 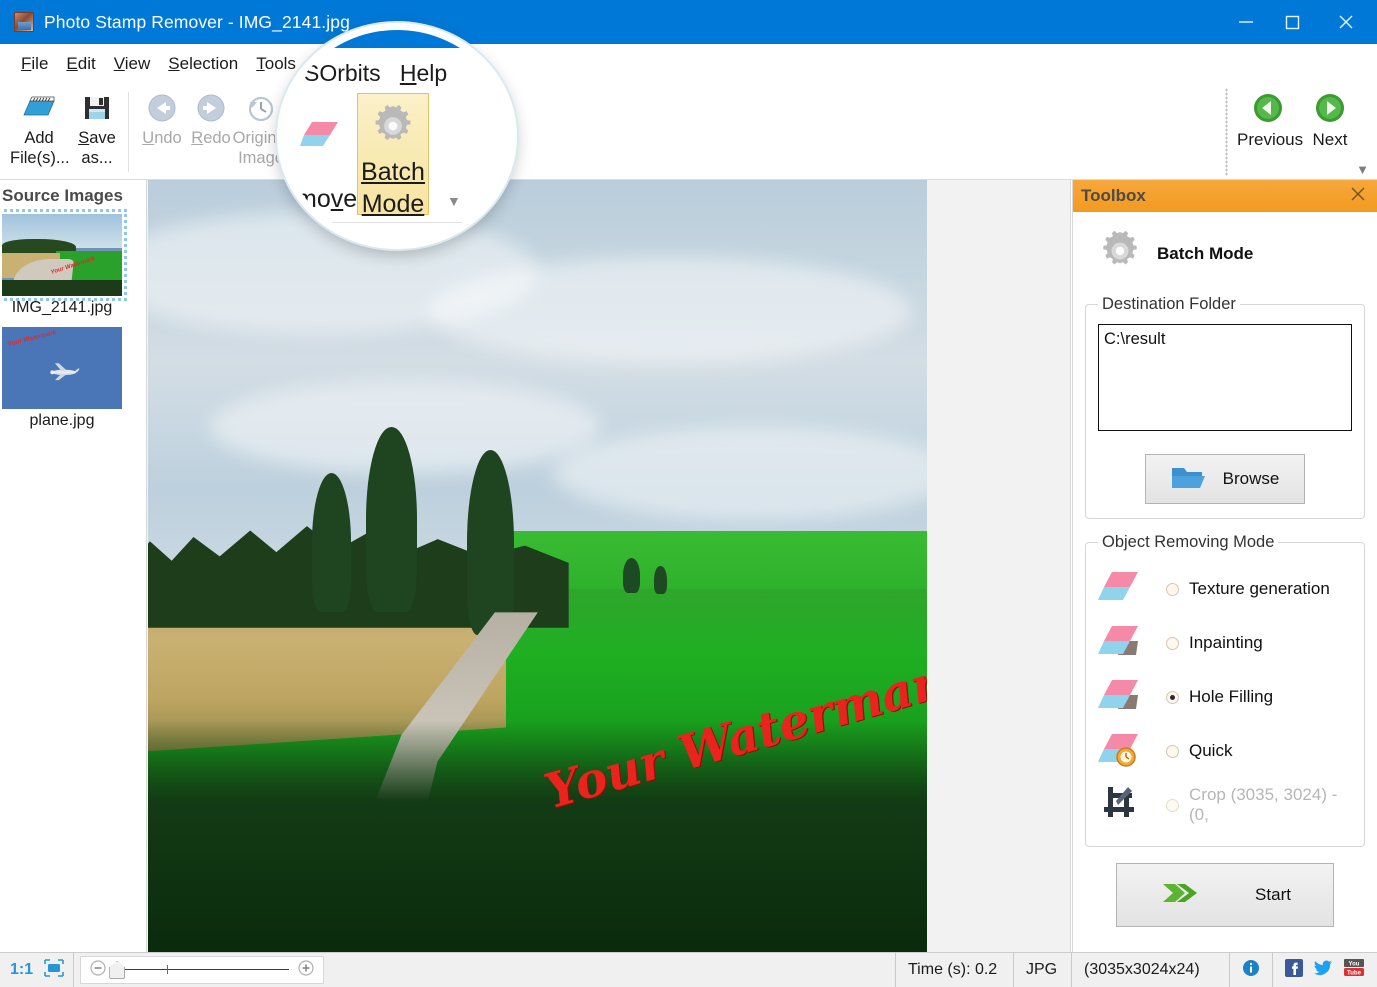 I want to click on info-cell, so click(x=1251, y=970).